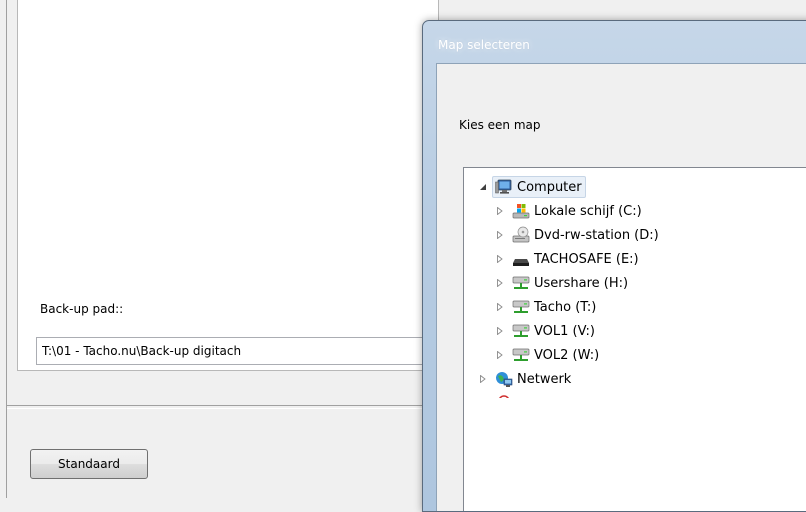  I want to click on tree-item-drive-w: VOL2 (W:), so click(549, 355).